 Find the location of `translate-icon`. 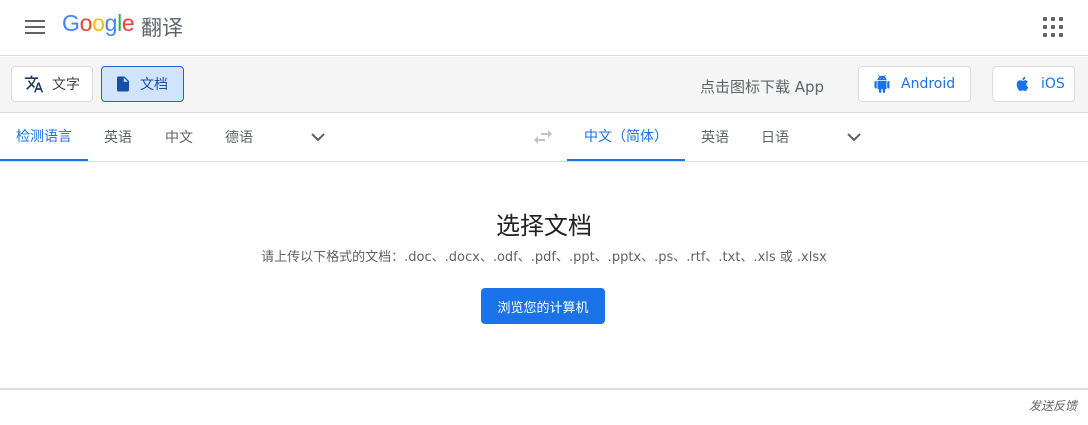

translate-icon is located at coordinates (34, 84).